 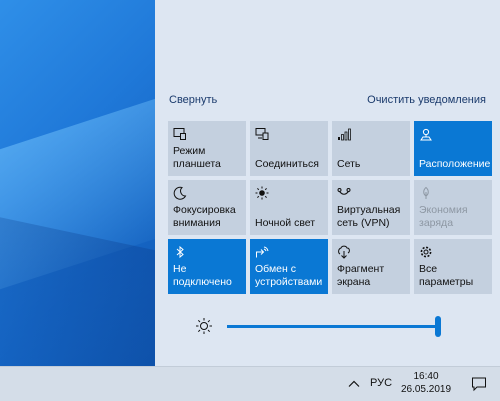 I want to click on network-icon, so click(x=344, y=134).